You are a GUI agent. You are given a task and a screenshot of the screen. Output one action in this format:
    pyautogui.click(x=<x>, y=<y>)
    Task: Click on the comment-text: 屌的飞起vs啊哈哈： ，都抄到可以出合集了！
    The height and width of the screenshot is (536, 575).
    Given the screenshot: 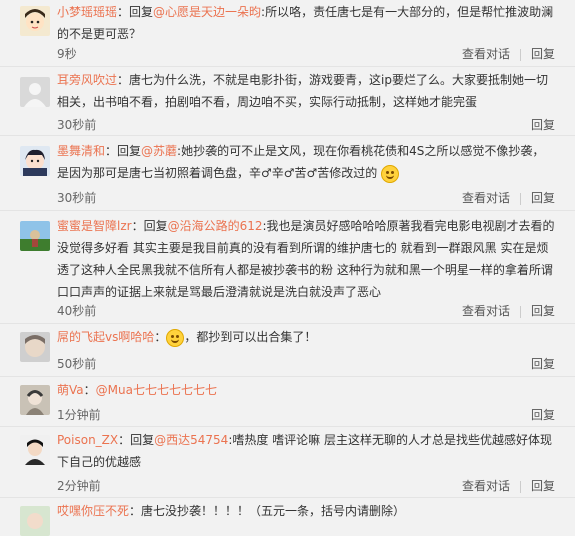 What is the action you would take?
    pyautogui.click(x=306, y=337)
    